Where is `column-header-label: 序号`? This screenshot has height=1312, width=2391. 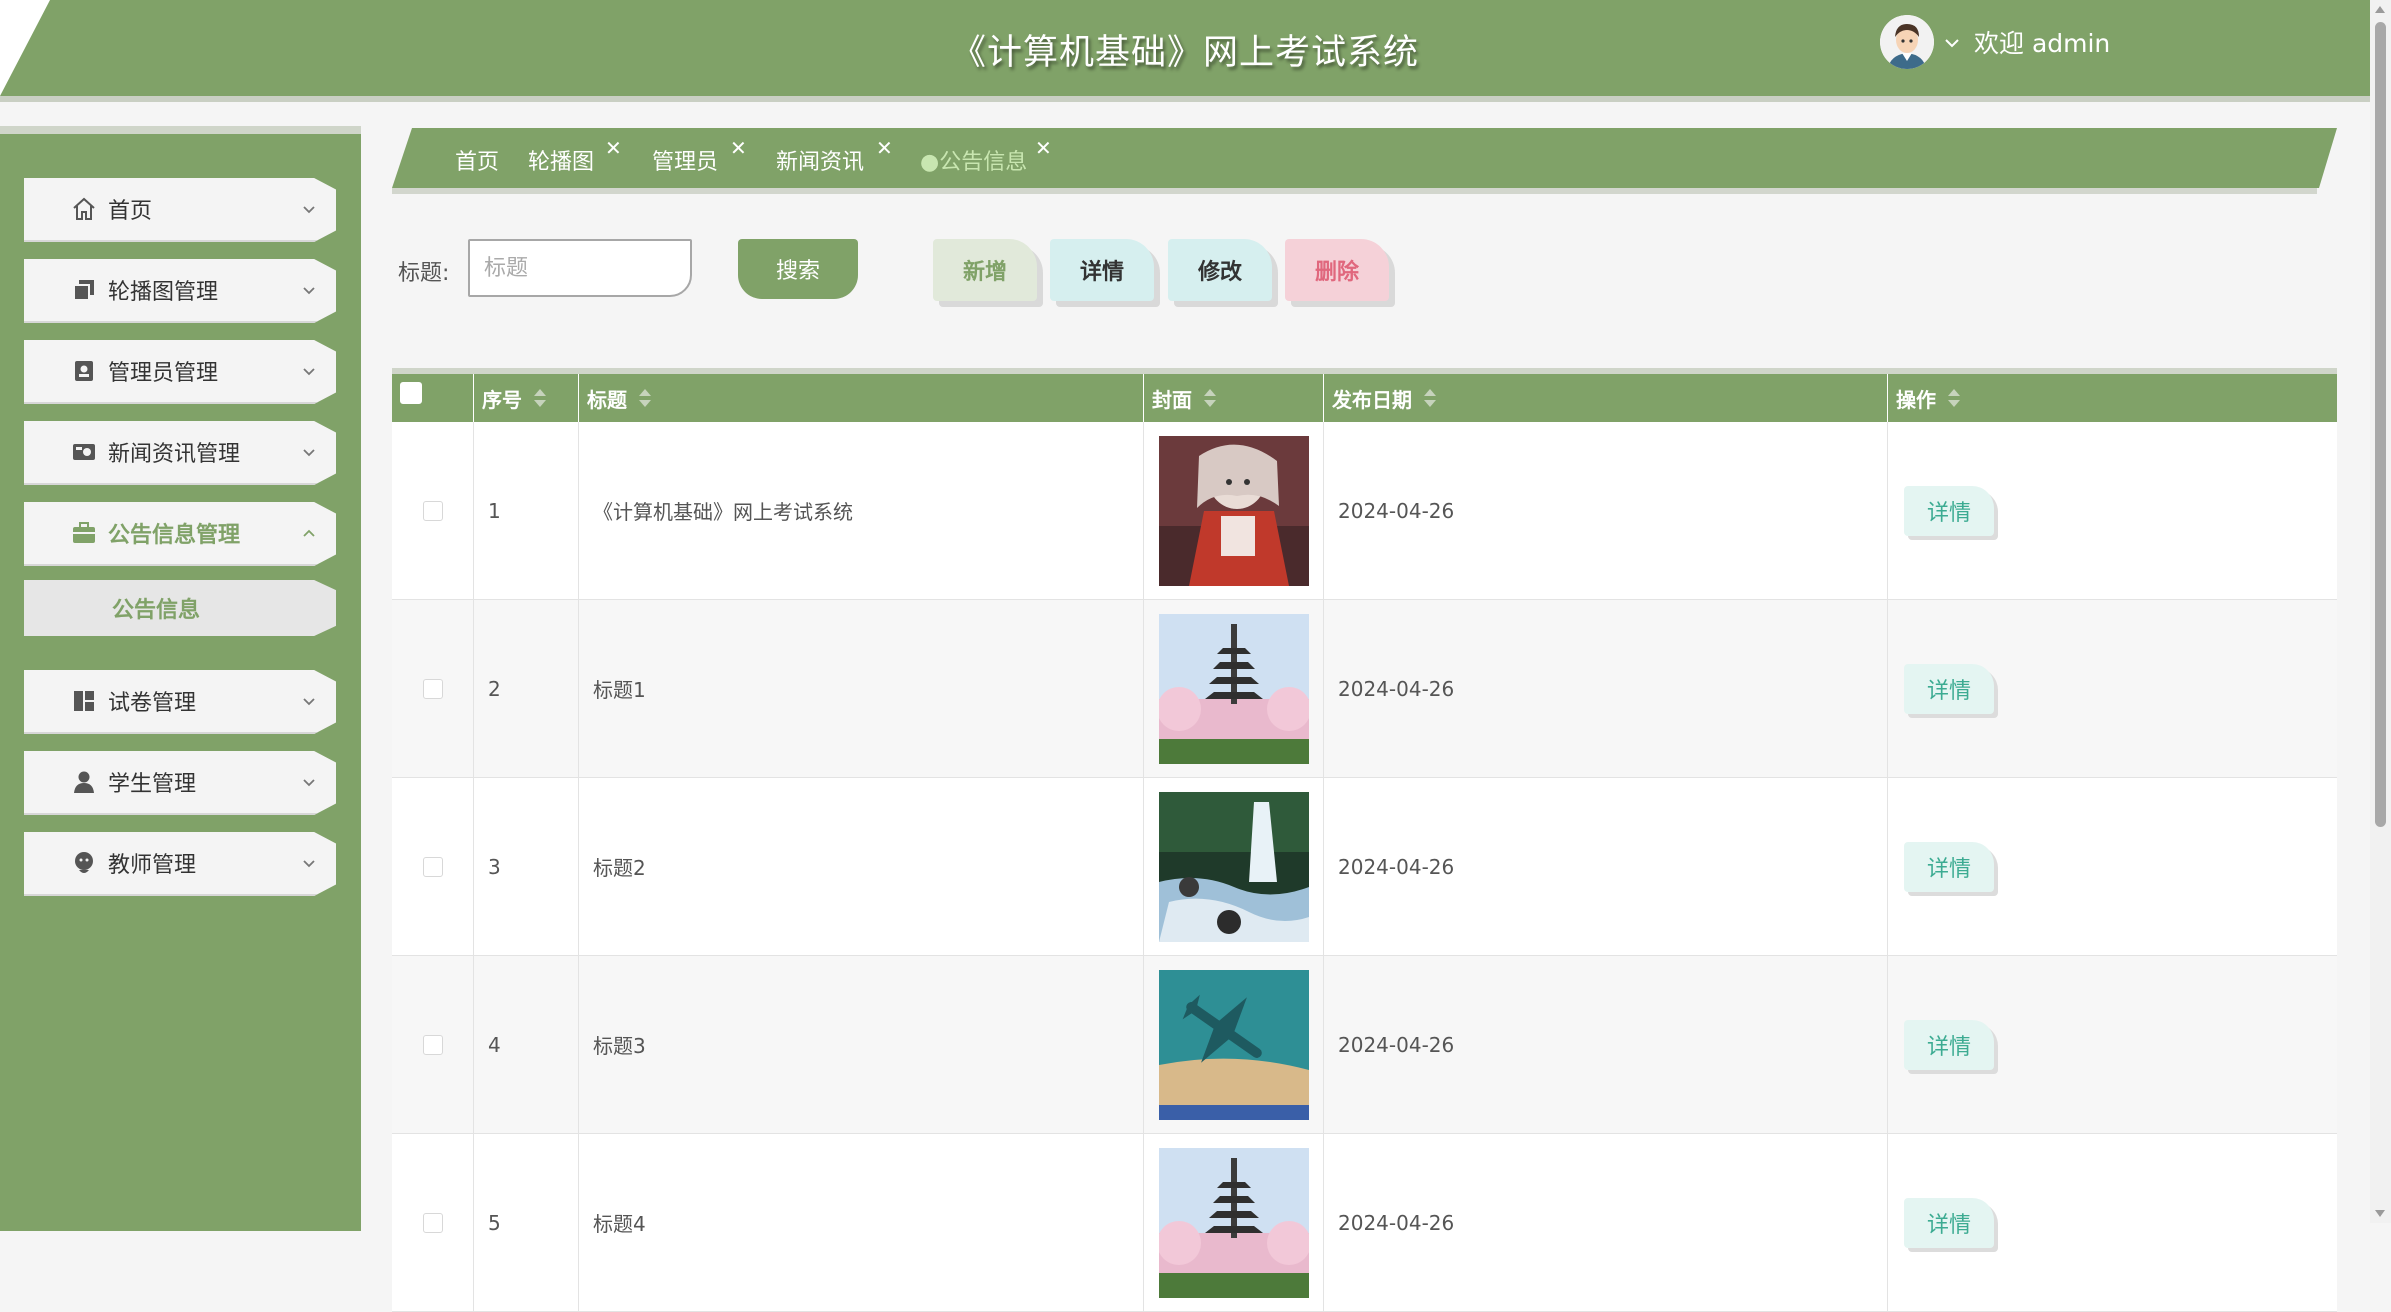
column-header-label: 序号 is located at coordinates (502, 399).